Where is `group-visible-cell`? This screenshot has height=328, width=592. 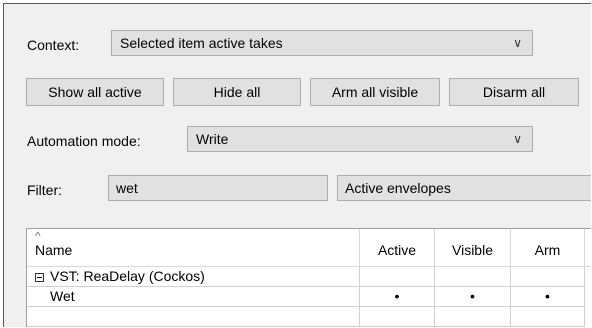
group-visible-cell is located at coordinates (473, 277).